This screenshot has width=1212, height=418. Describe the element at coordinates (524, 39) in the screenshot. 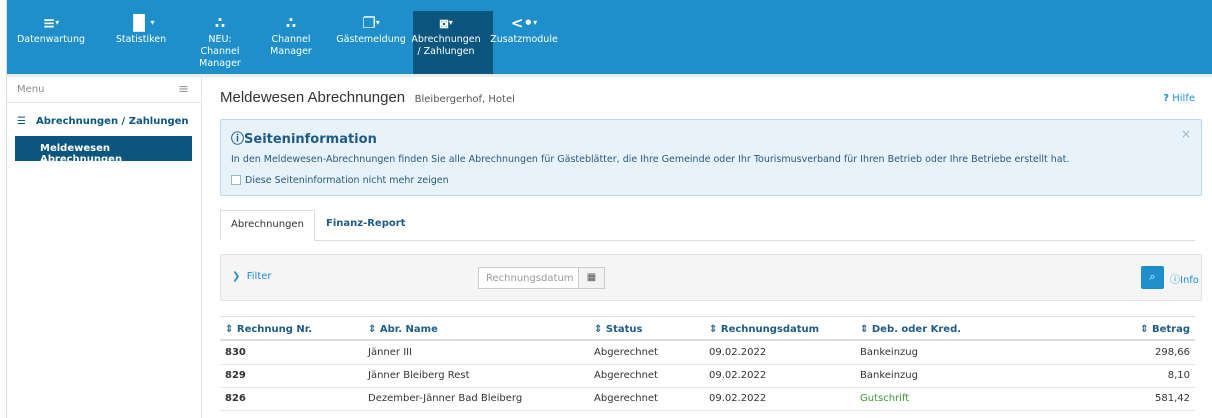

I see `nav-label: Zusatzmodule` at that location.